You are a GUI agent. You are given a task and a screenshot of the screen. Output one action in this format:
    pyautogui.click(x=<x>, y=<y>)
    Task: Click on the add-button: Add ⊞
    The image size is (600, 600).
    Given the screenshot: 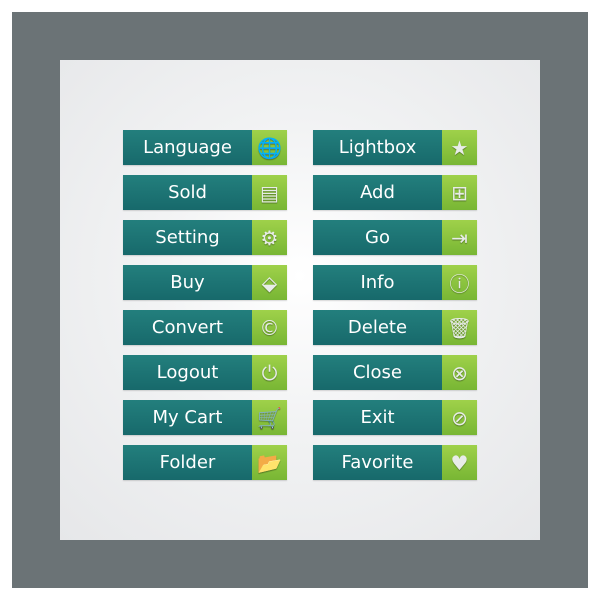 What is the action you would take?
    pyautogui.click(x=395, y=192)
    